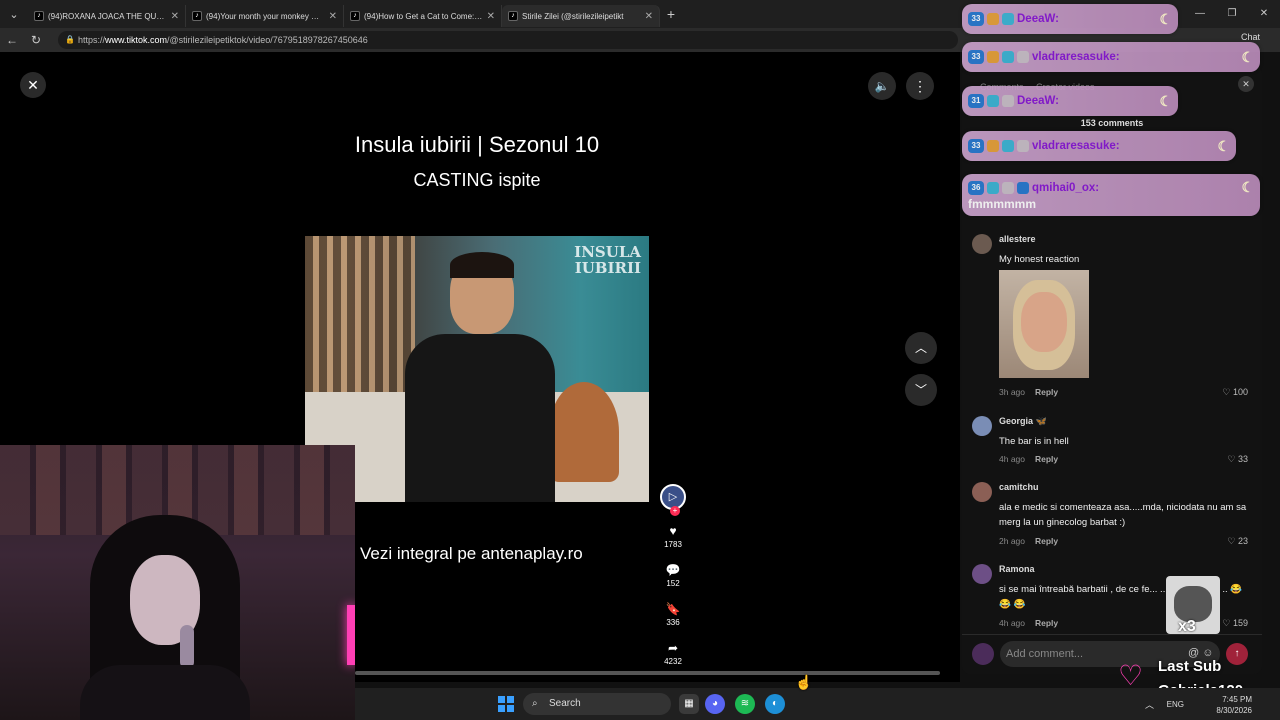 This screenshot has width=1280, height=720. I want to click on led-light, so click(351, 635).